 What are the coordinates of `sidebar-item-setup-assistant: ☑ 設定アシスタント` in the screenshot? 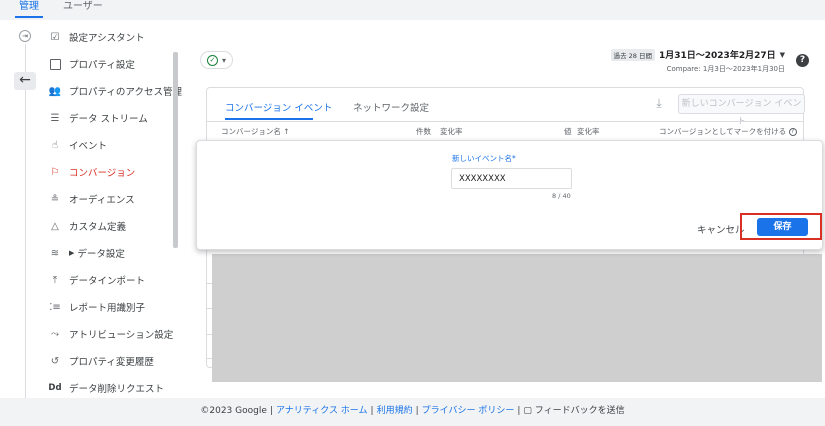 It's located at (110, 37).